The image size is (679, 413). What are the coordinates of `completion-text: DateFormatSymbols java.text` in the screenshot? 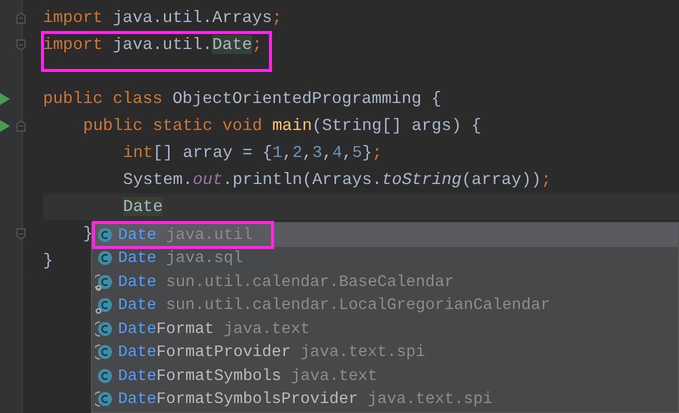 It's located at (248, 375).